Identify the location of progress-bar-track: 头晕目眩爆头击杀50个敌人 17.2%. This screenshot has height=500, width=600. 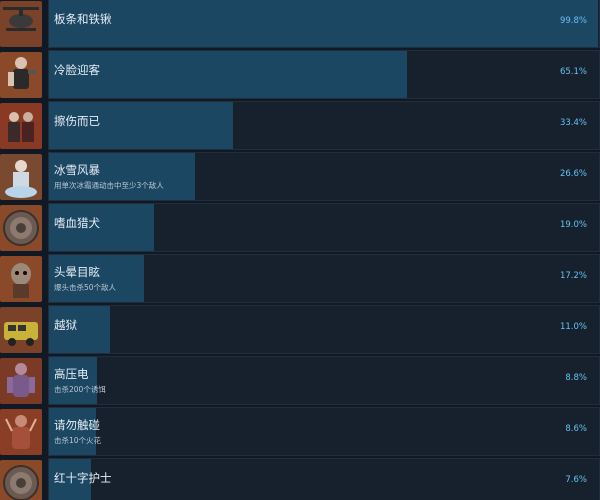
(324, 278).